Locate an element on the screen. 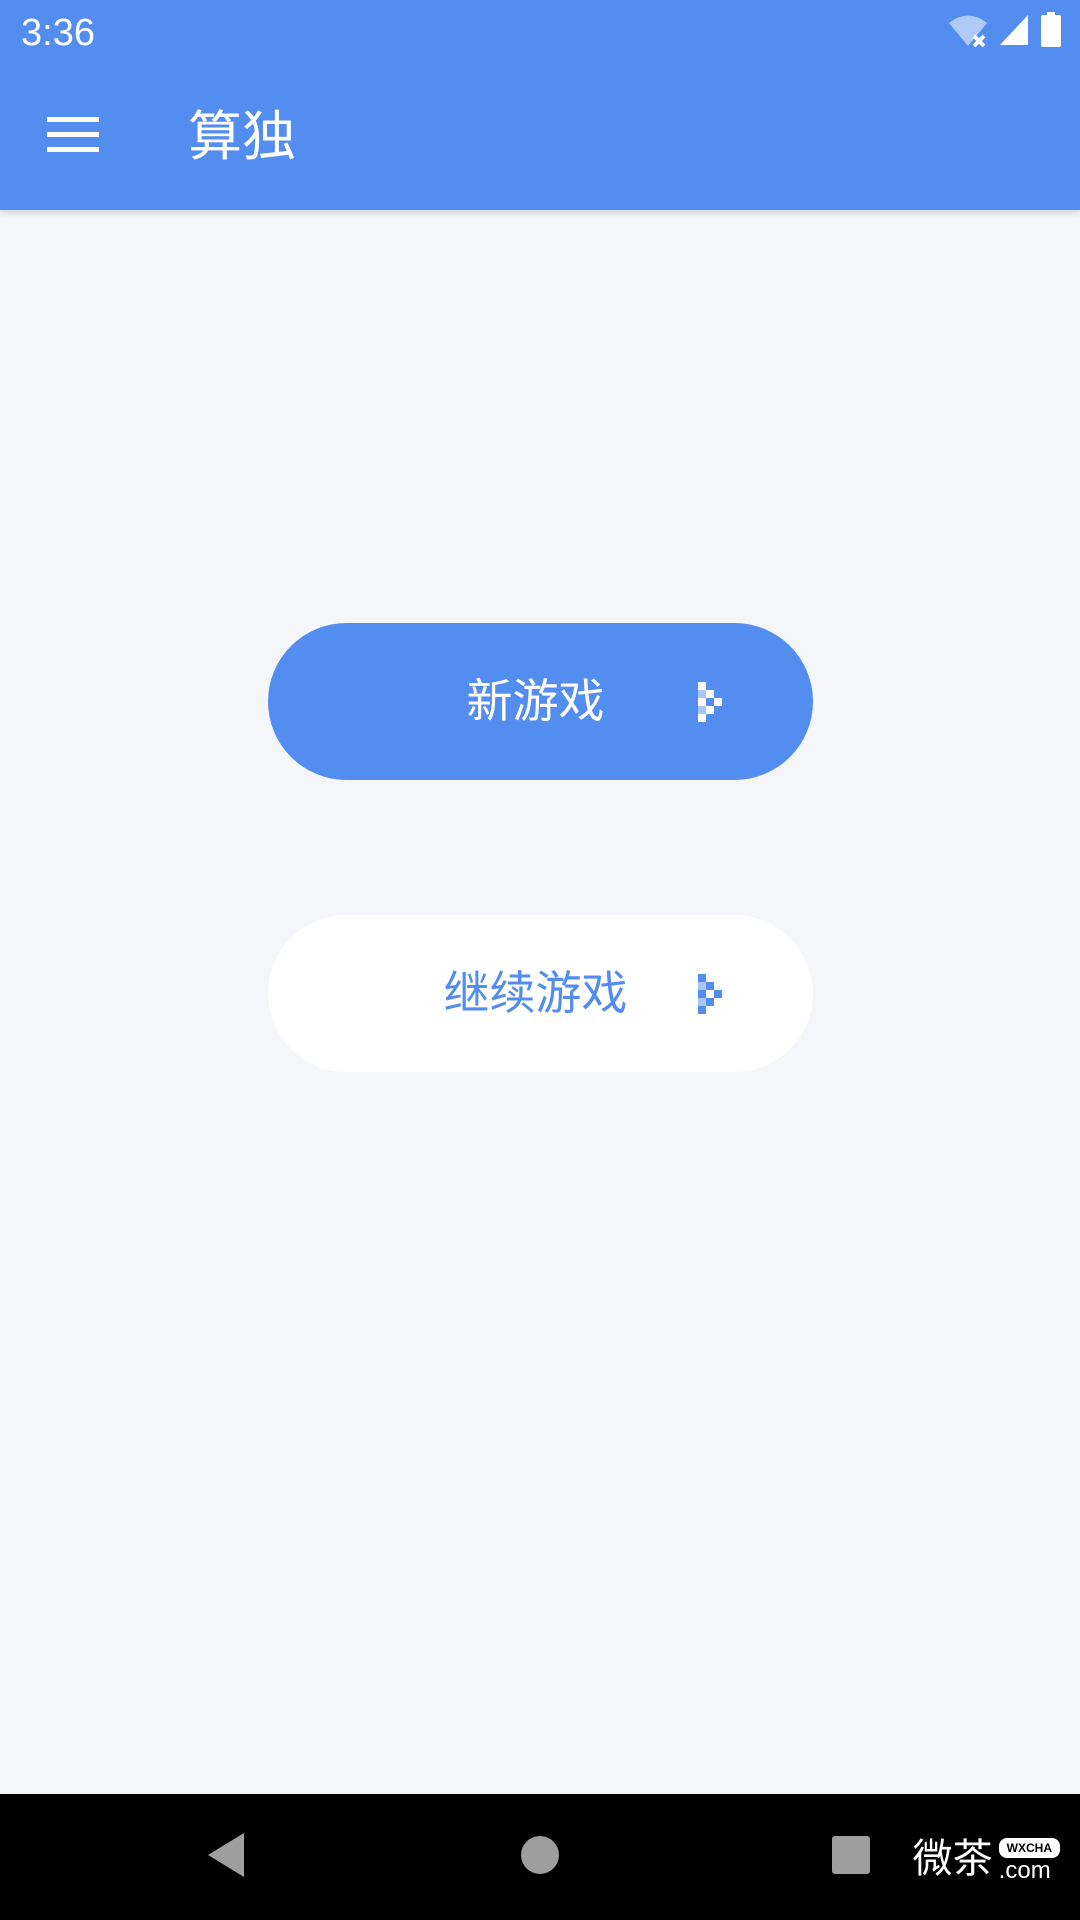 This screenshot has width=1080, height=1920. recents-icon is located at coordinates (851, 1857).